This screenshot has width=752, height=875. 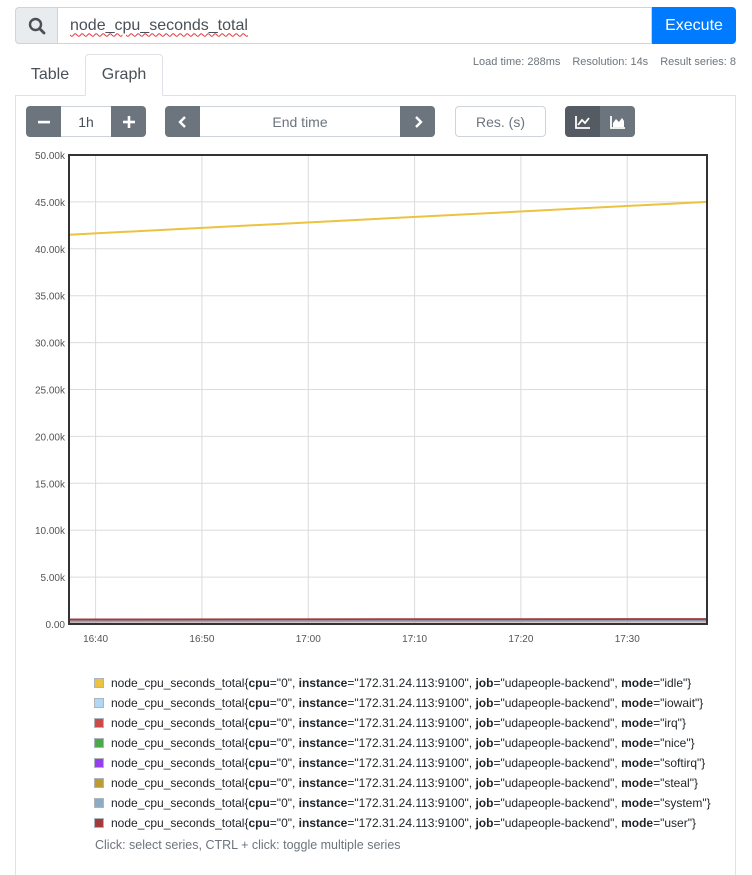 I want to click on x-tick-label: 16:50, so click(x=201, y=639).